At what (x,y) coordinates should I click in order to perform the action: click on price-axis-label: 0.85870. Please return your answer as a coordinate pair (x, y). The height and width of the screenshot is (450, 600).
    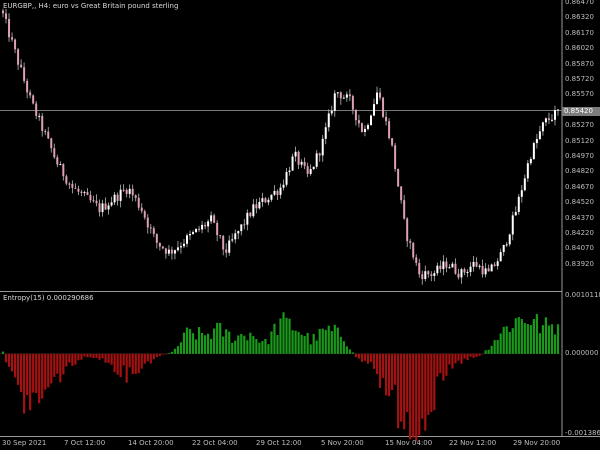
    Looking at the image, I should click on (579, 63).